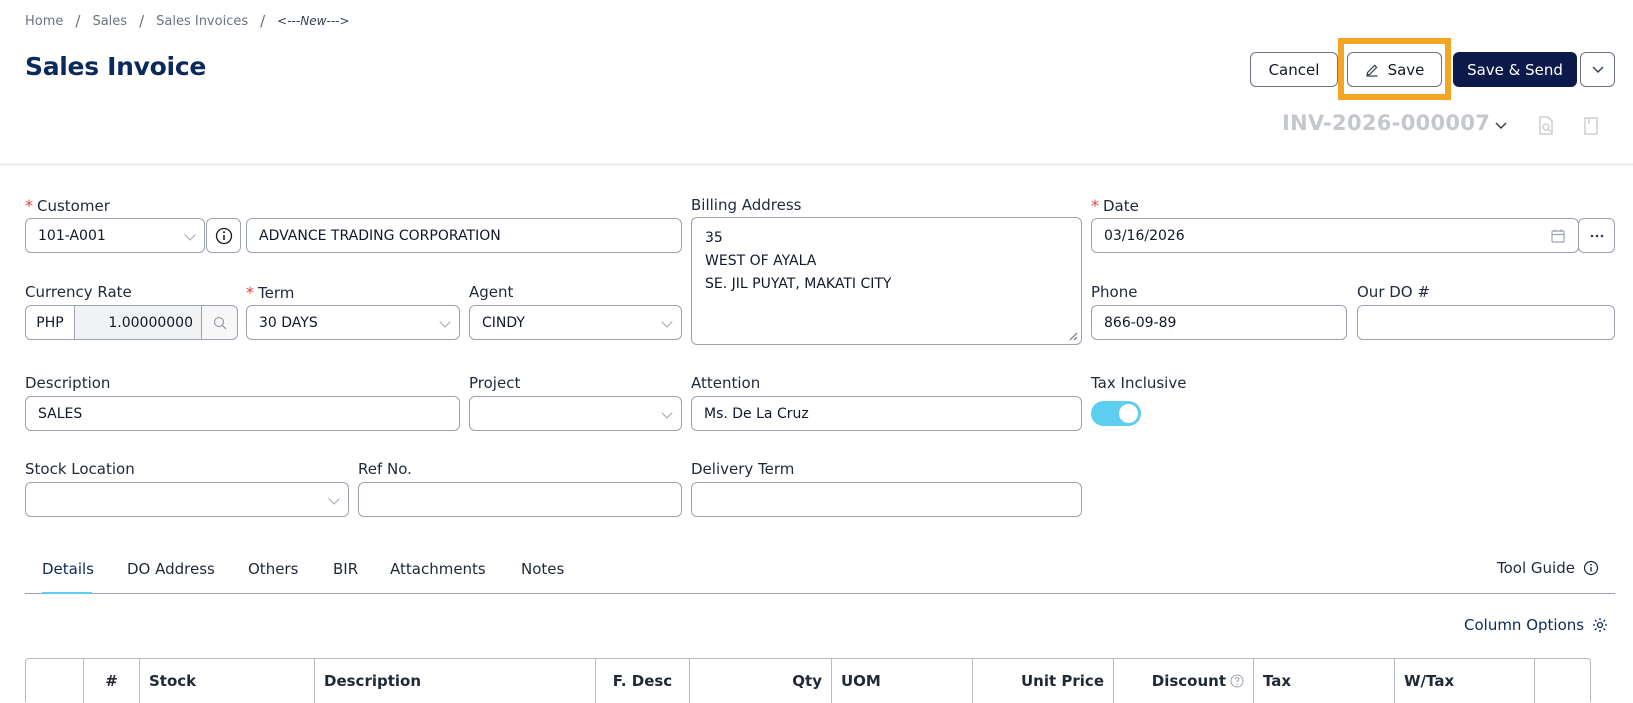 This screenshot has width=1633, height=703. I want to click on our-do-field, so click(1486, 322).